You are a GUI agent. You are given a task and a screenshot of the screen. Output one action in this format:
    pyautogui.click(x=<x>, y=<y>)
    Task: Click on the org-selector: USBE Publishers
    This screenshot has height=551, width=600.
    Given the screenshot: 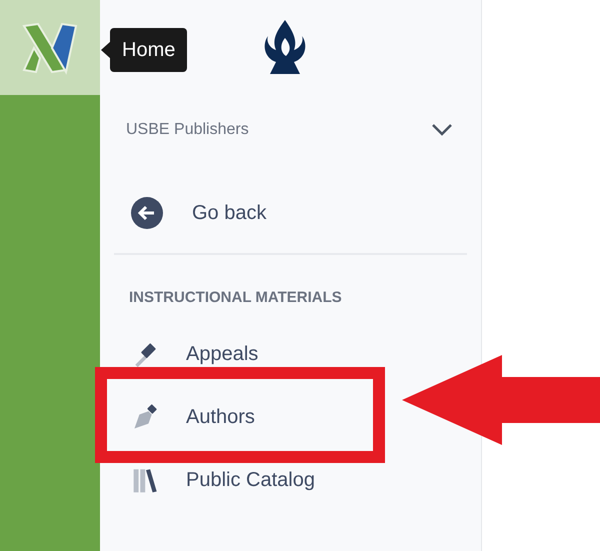 What is the action you would take?
    pyautogui.click(x=290, y=130)
    